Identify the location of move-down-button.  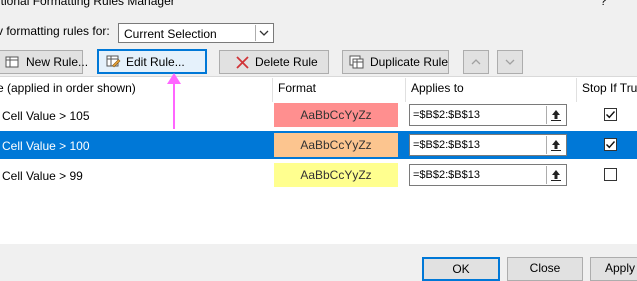
(510, 62).